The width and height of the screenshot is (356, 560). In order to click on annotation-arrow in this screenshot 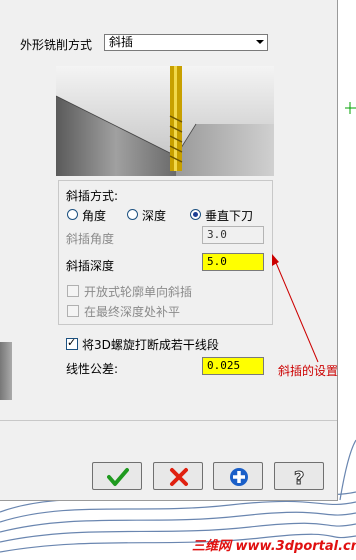, I will do `click(295, 308)`.